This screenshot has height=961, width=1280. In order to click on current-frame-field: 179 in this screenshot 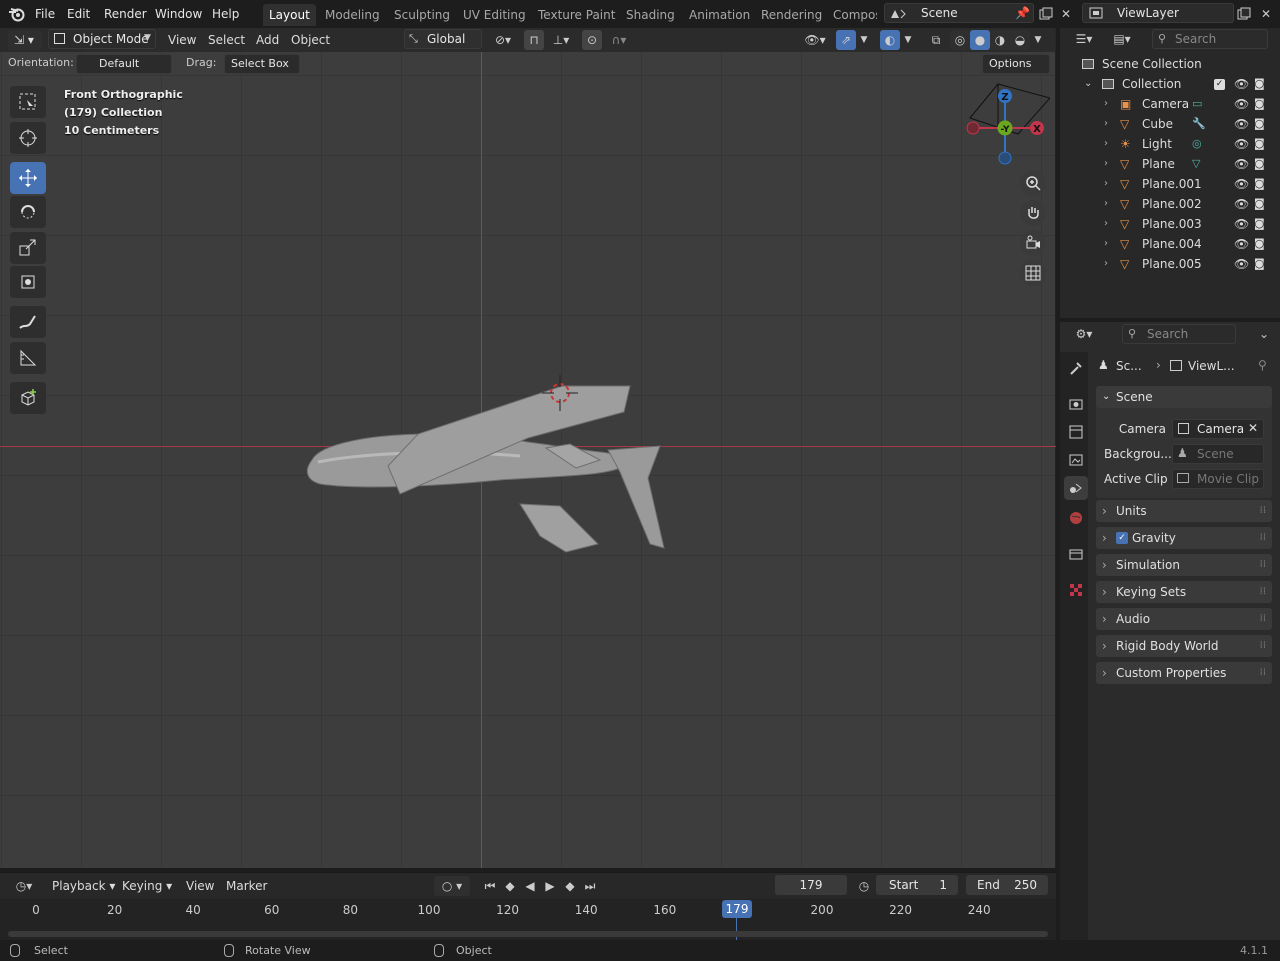, I will do `click(811, 885)`.